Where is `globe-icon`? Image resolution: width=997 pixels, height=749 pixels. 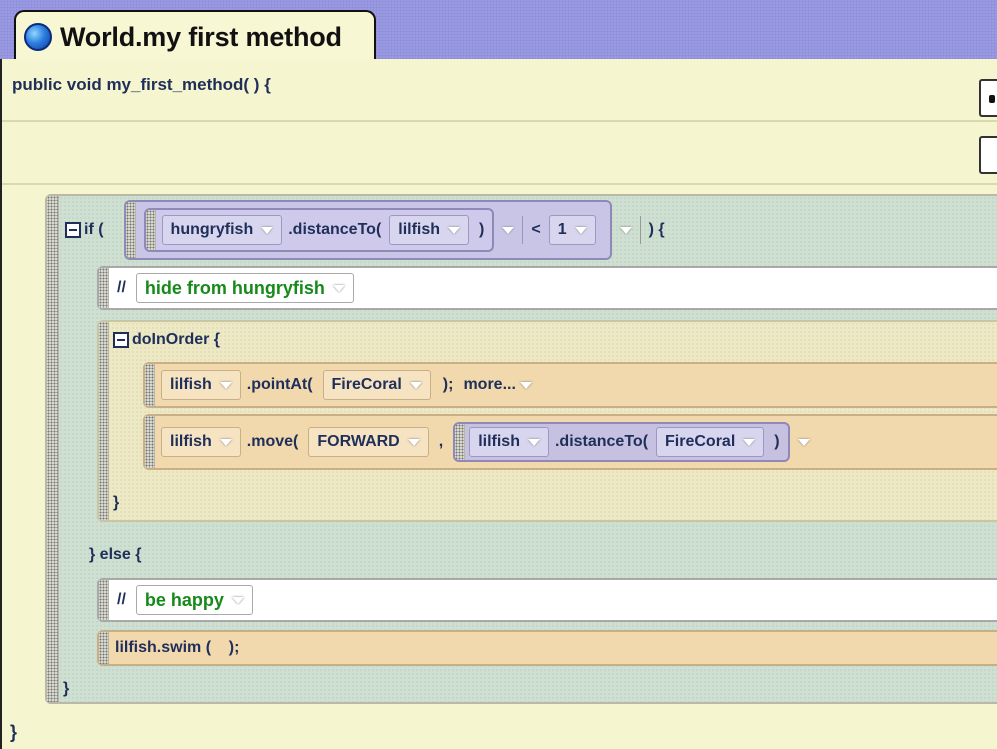 globe-icon is located at coordinates (38, 37).